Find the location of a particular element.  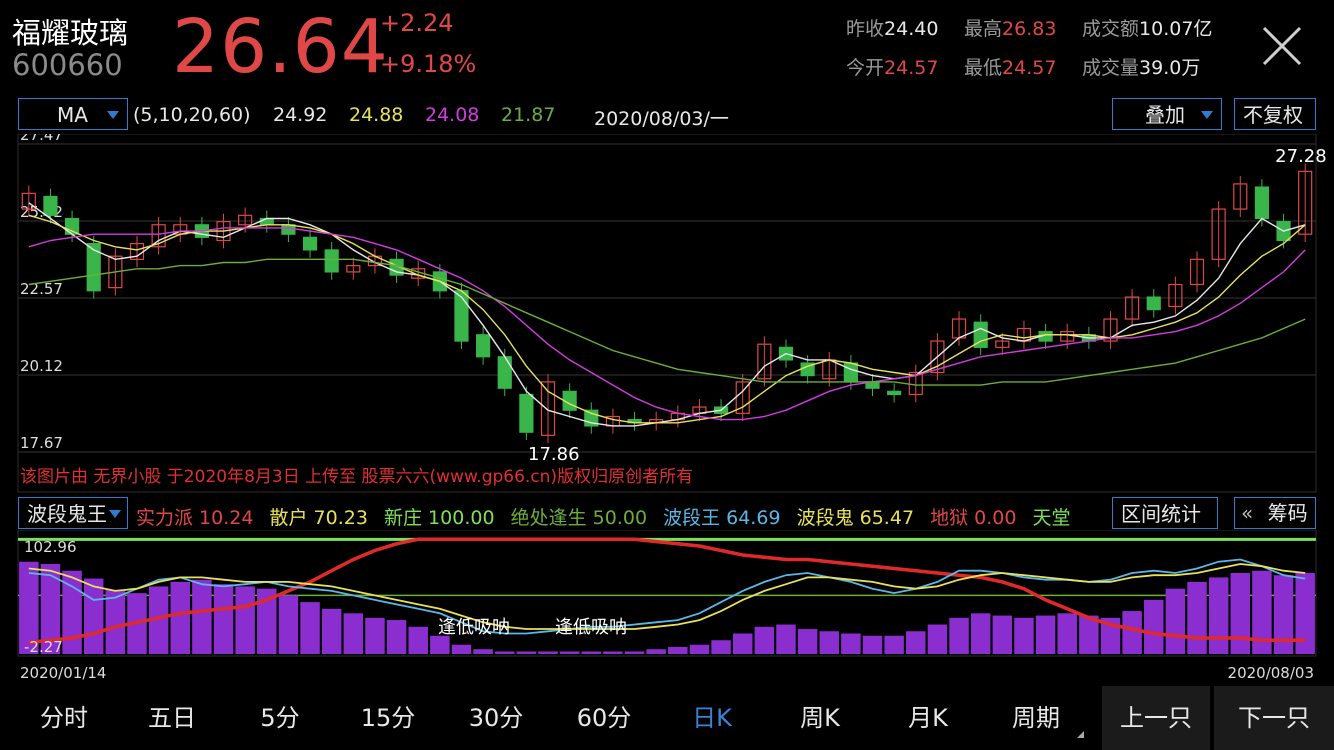

stat-label: 昨收 is located at coordinates (865, 29).